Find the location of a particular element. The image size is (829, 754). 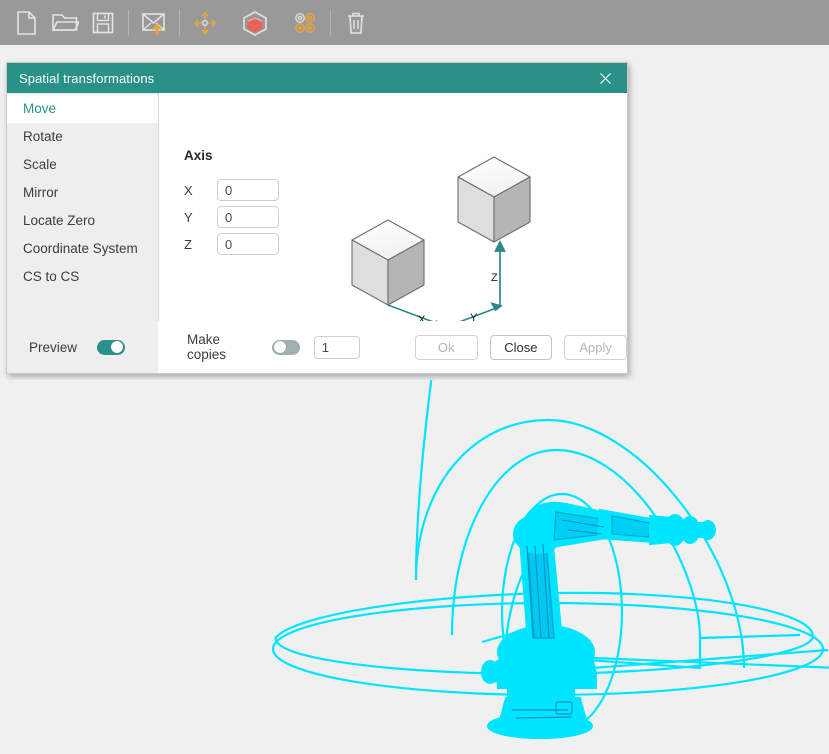

move-tool-button is located at coordinates (205, 23).